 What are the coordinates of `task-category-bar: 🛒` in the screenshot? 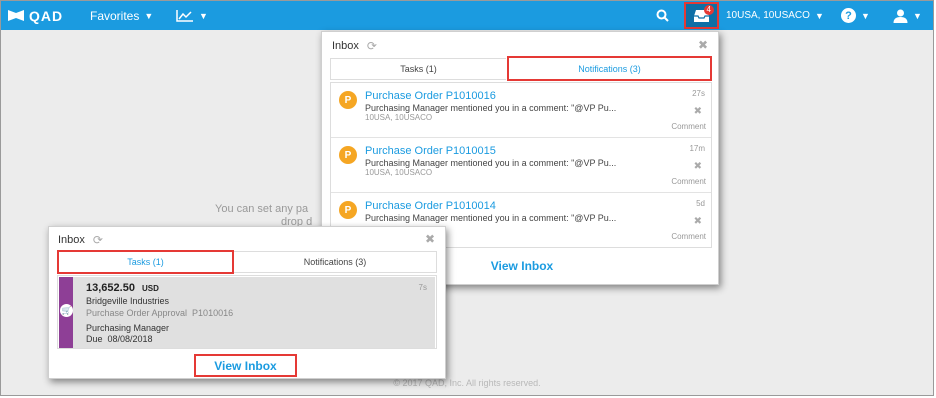 It's located at (66, 312).